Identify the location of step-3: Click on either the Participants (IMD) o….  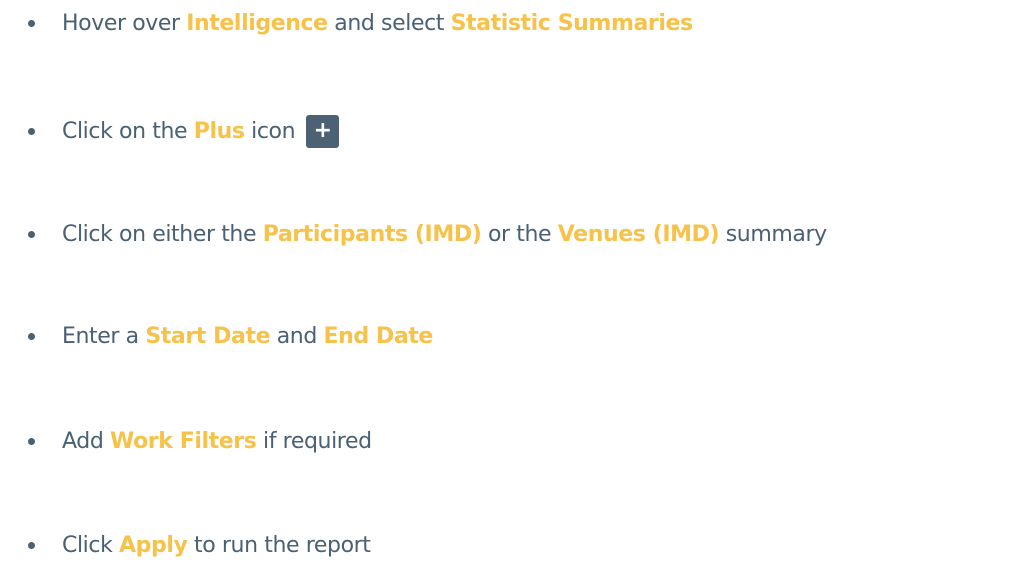
(504, 234).